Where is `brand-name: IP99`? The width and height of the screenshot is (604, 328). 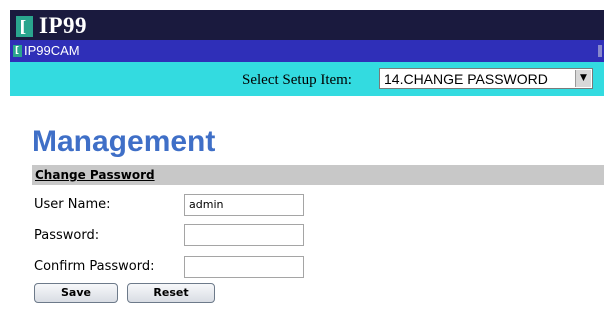 brand-name: IP99 is located at coordinates (63, 25).